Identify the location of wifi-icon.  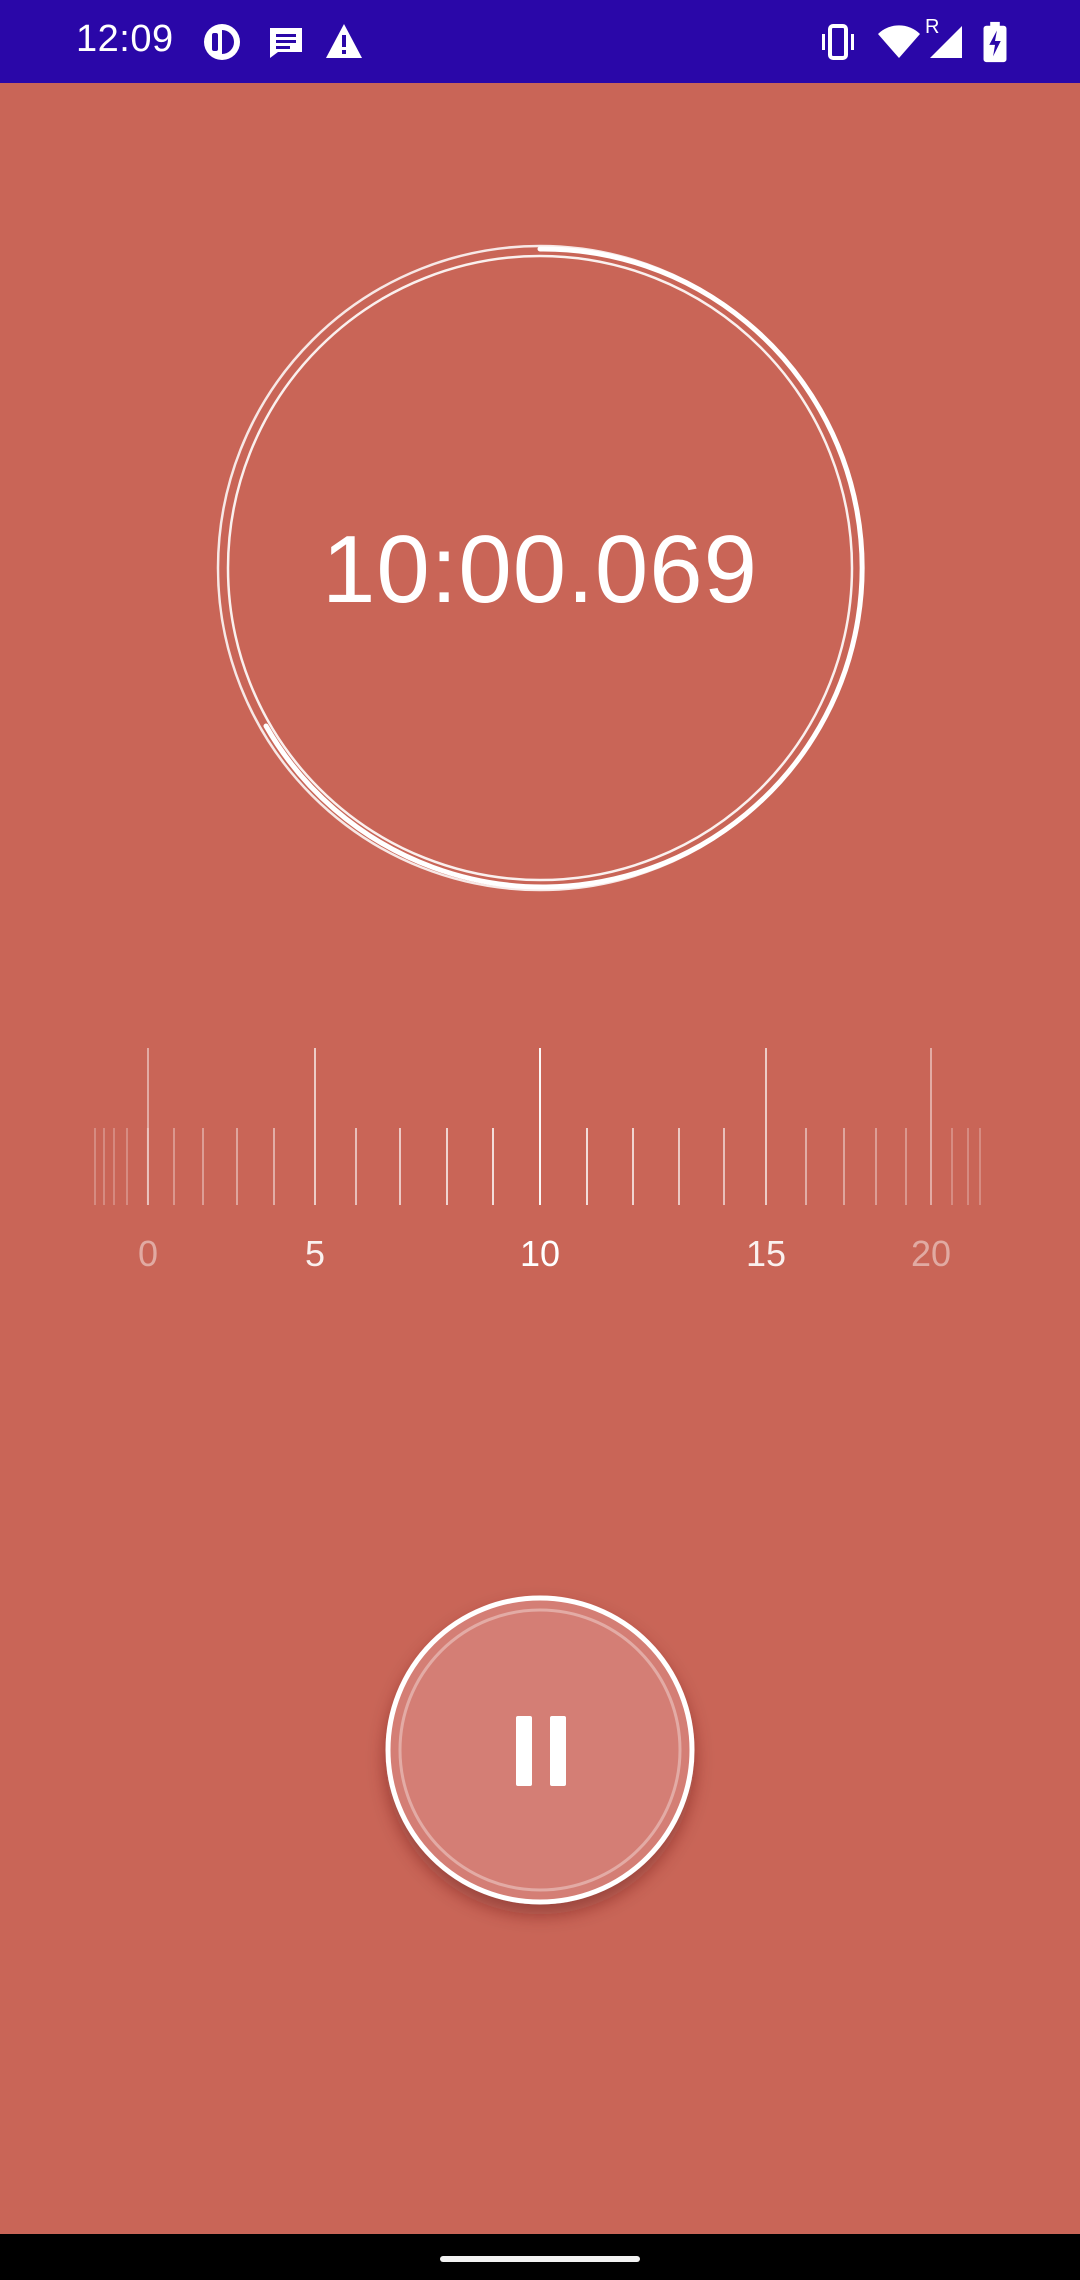
(899, 41).